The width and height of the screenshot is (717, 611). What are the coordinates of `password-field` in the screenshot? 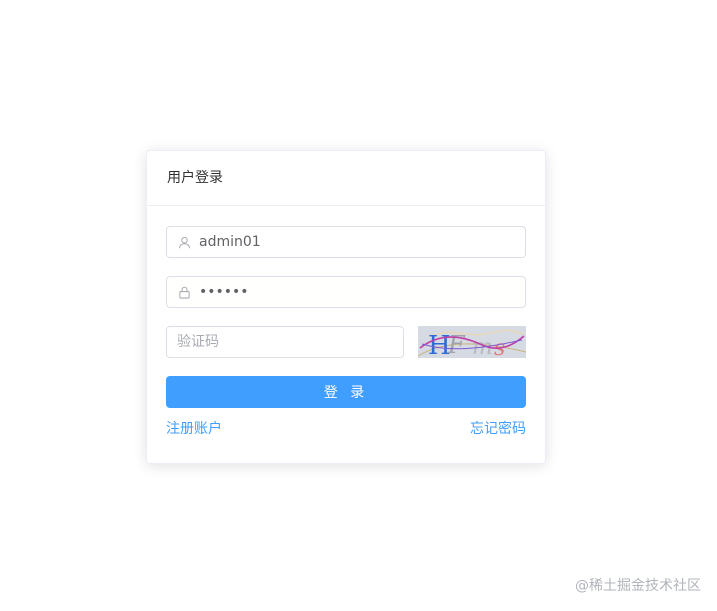 It's located at (346, 292).